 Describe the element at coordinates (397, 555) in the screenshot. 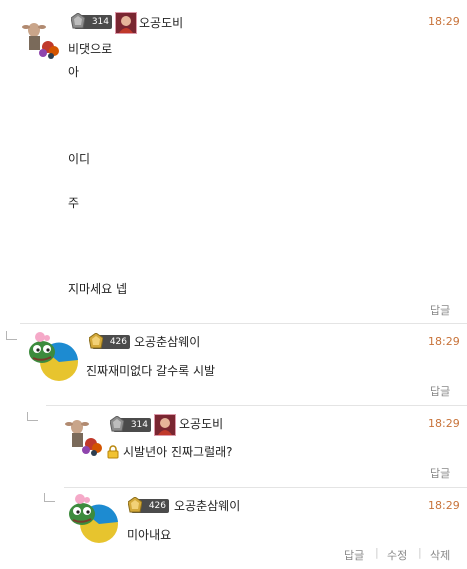

I see `edit-button: 수정` at that location.